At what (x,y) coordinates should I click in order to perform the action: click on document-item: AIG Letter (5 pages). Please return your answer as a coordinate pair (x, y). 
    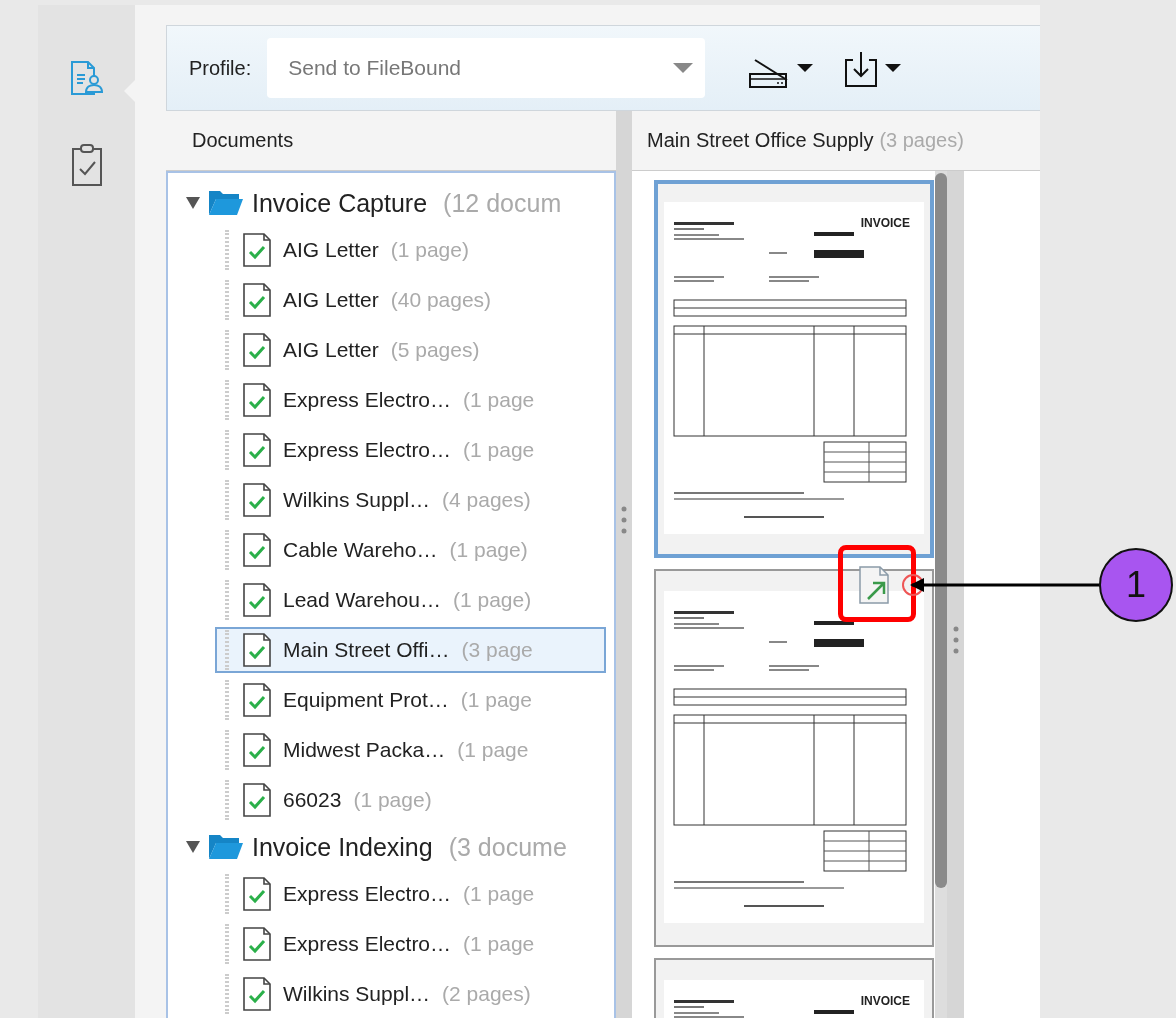
    Looking at the image, I should click on (410, 350).